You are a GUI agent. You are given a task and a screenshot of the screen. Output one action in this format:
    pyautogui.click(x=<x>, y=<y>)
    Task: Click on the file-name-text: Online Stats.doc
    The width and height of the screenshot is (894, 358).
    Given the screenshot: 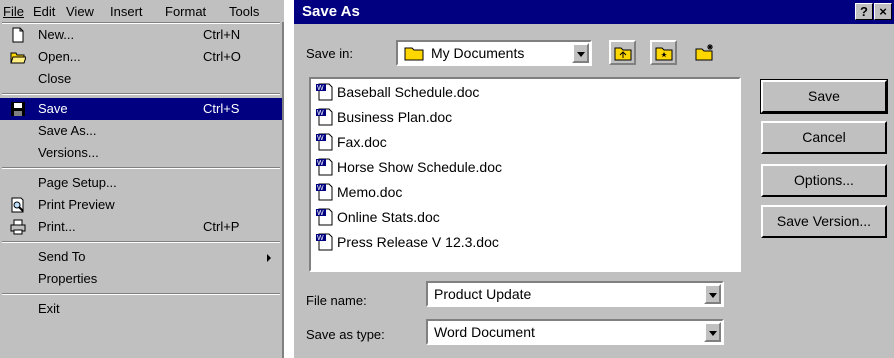 What is the action you would take?
    pyautogui.click(x=388, y=217)
    